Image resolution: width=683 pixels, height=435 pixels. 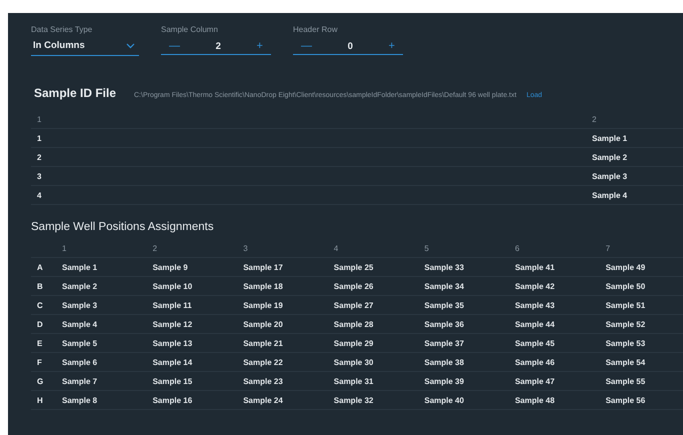 I want to click on table-cell-text: Sample 4, so click(x=80, y=324).